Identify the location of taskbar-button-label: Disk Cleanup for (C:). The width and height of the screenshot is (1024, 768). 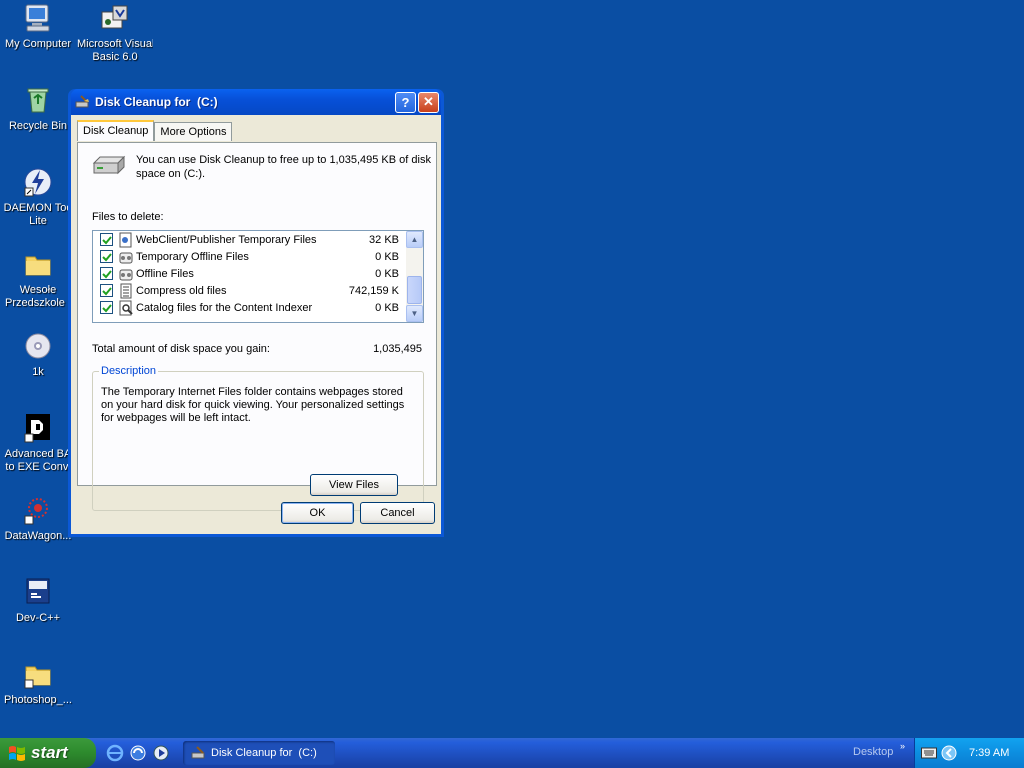
(264, 753).